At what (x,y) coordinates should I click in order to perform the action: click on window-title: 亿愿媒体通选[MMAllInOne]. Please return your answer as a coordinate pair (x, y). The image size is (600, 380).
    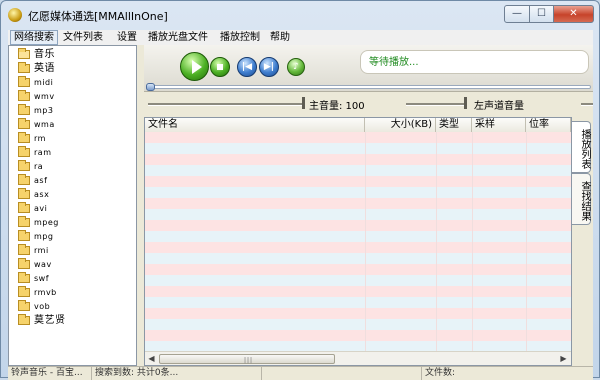
    Looking at the image, I should click on (98, 16).